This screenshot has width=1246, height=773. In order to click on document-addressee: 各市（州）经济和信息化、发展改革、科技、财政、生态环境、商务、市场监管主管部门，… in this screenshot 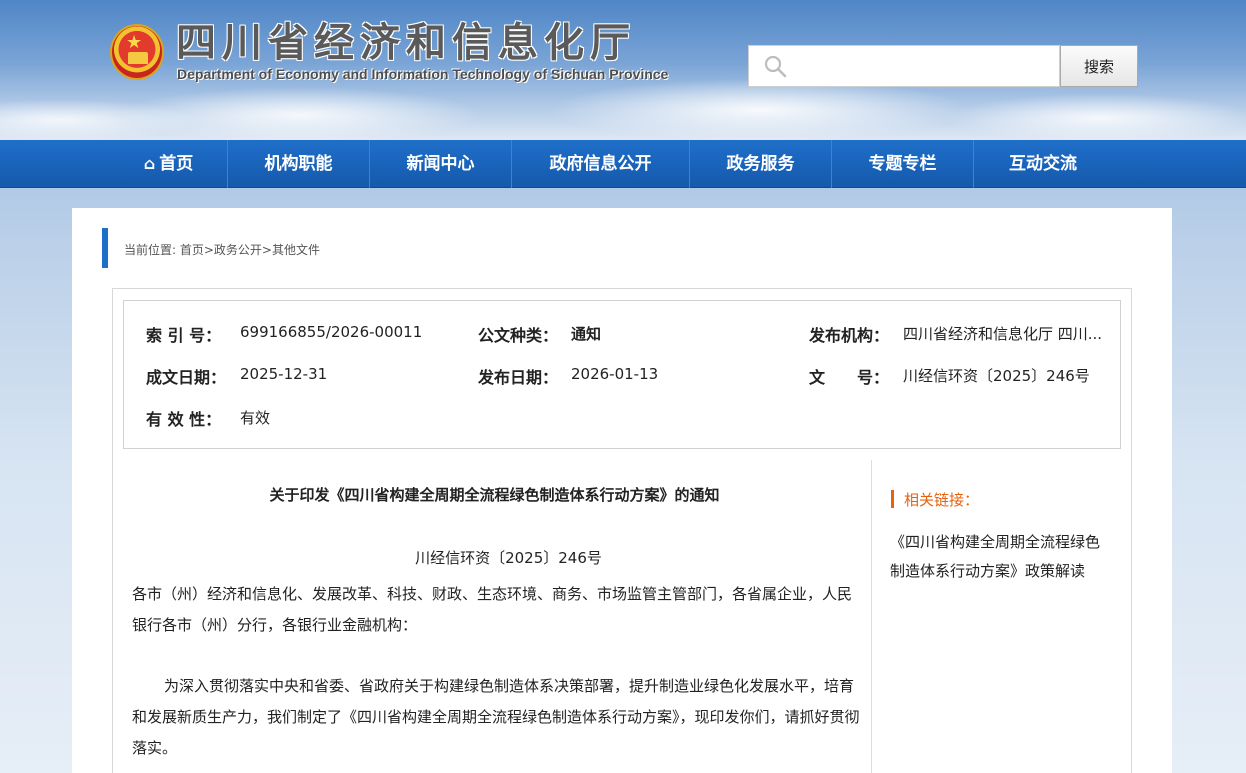, I will do `click(492, 609)`.